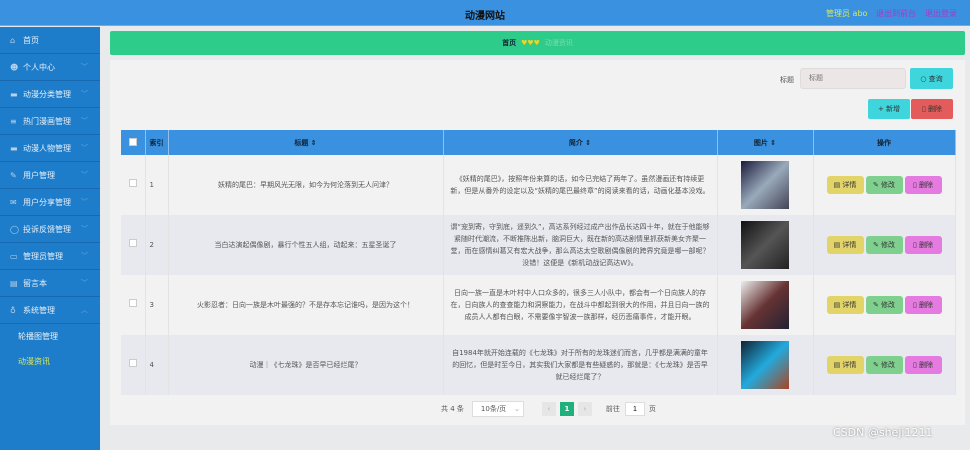 Image resolution: width=970 pixels, height=450 pixels. Describe the element at coordinates (537, 43) in the screenshot. I see `breadcrumb: 首页 ♥♥♥ 动漫资讯` at that location.